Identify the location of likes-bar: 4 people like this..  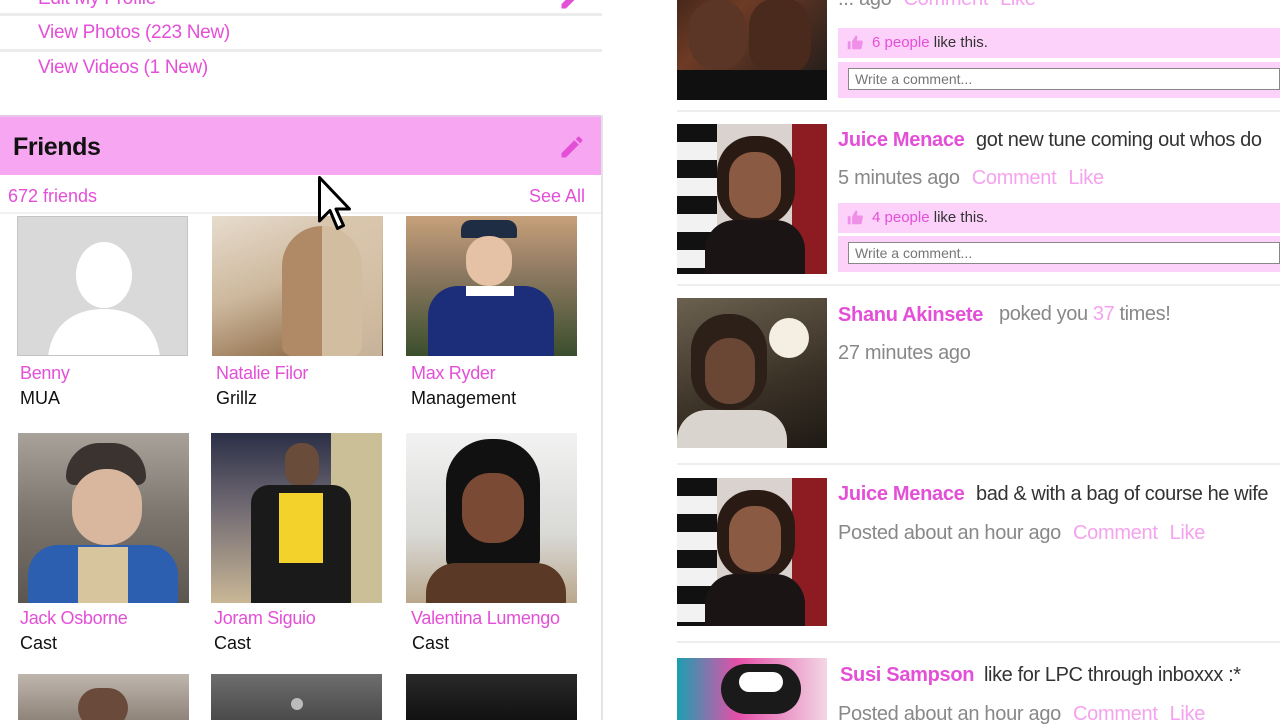
(1059, 218).